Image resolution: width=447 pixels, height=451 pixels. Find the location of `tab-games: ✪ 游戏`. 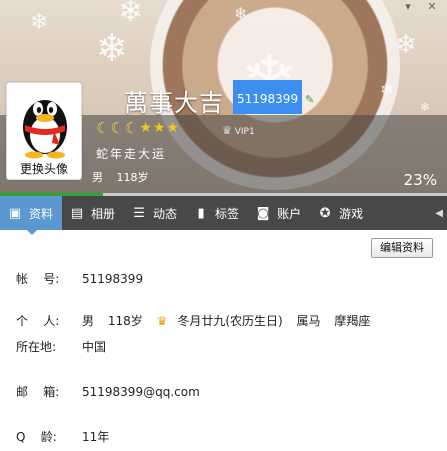

tab-games: ✪ 游戏 is located at coordinates (341, 213).